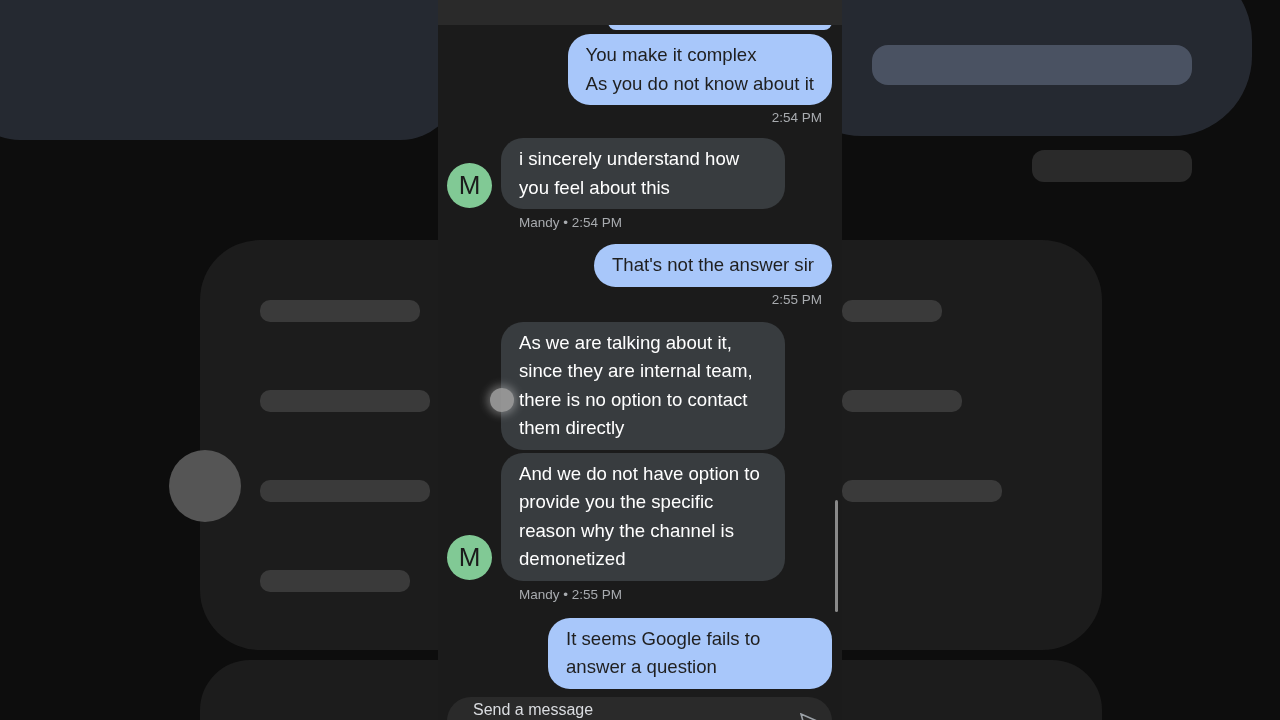 The height and width of the screenshot is (720, 1280). I want to click on touch-indicator-icon, so click(502, 400).